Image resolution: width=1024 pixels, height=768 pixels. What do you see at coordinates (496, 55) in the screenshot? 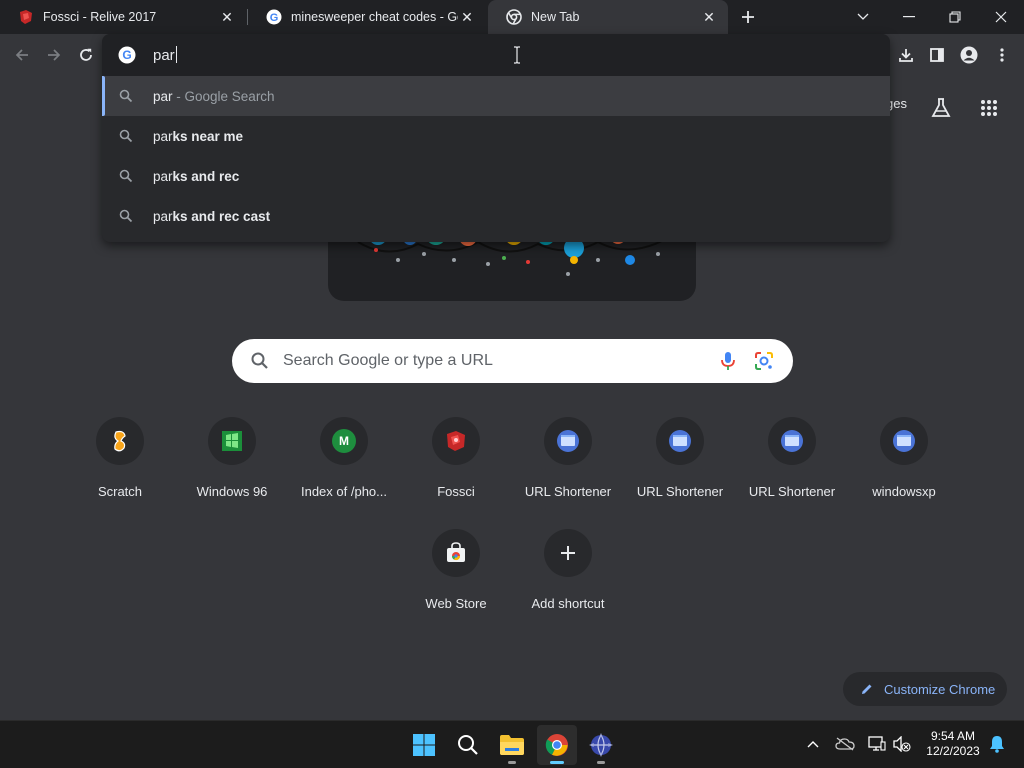
I see `omnibox: G par` at bounding box center [496, 55].